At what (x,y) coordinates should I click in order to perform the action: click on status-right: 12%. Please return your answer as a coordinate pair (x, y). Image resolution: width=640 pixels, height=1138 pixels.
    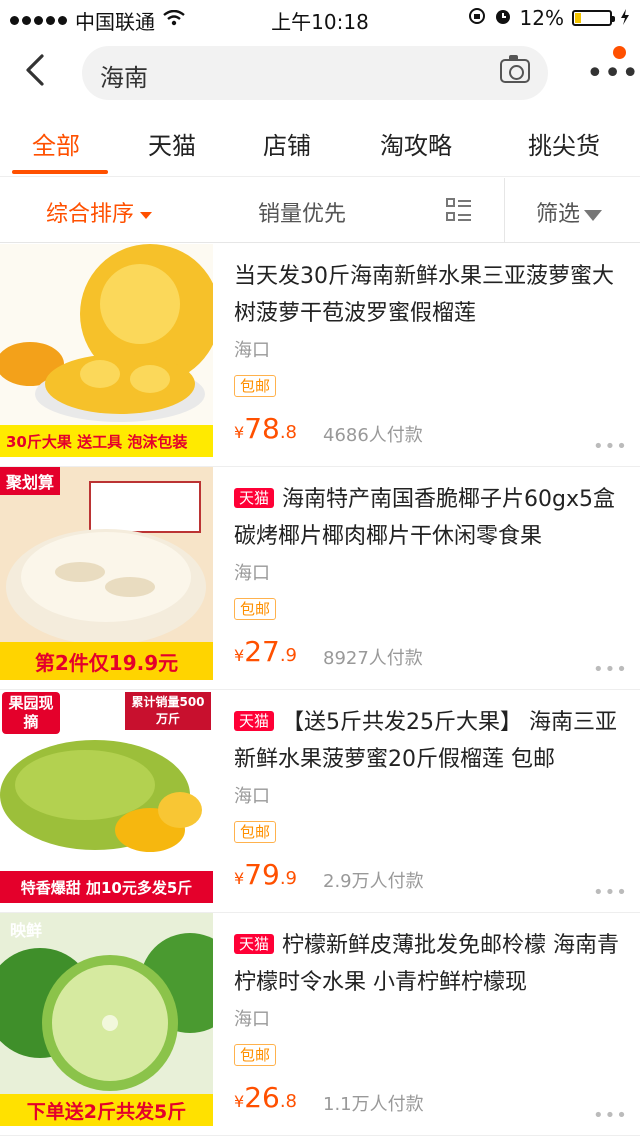
    Looking at the image, I should click on (549, 18).